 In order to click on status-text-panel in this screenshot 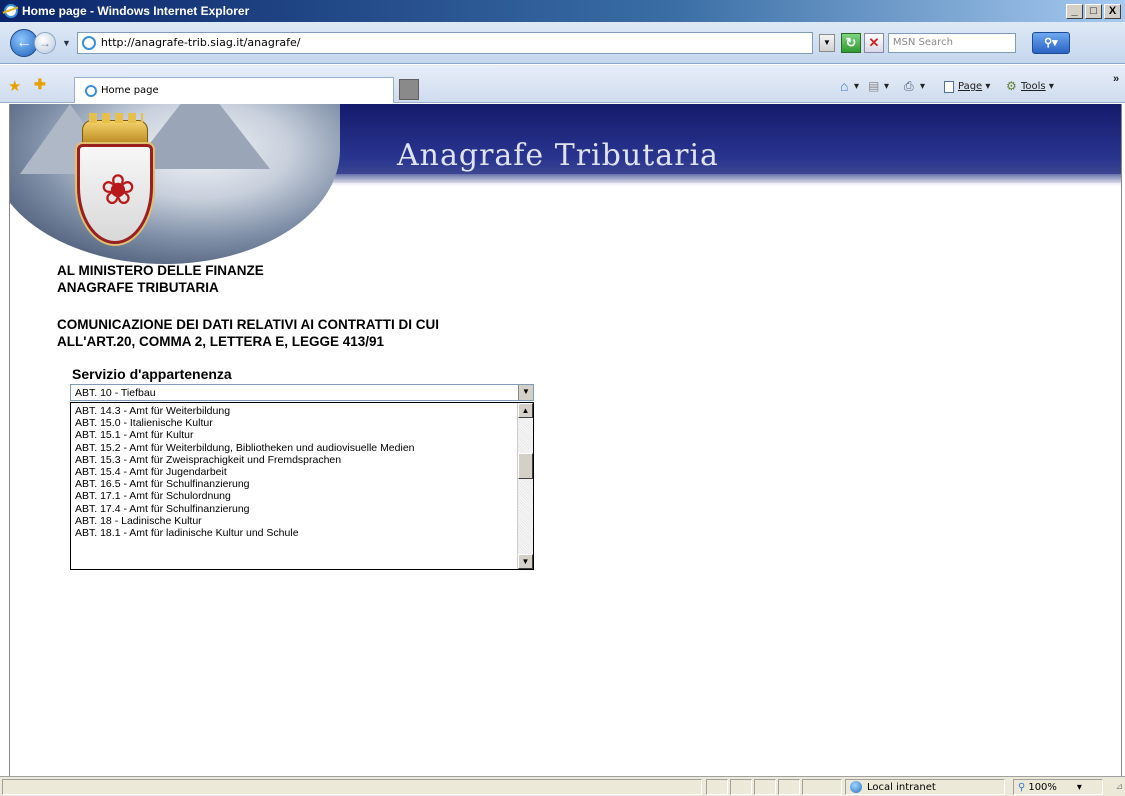, I will do `click(352, 787)`.